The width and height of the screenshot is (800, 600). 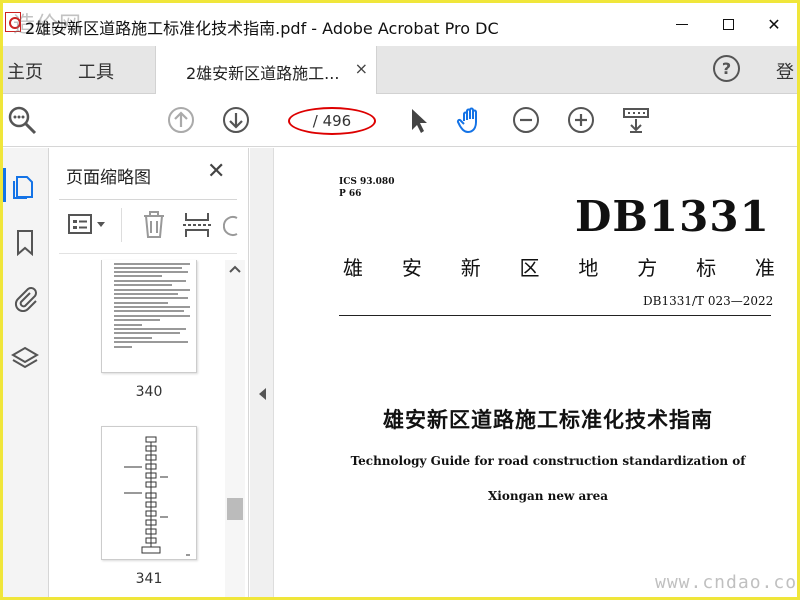 What do you see at coordinates (121, 225) in the screenshot?
I see `toolbar-divider` at bounding box center [121, 225].